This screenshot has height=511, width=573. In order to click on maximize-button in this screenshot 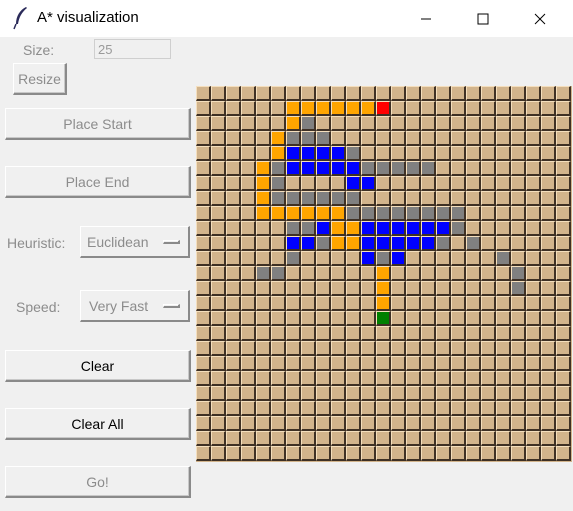, I will do `click(482, 18)`.